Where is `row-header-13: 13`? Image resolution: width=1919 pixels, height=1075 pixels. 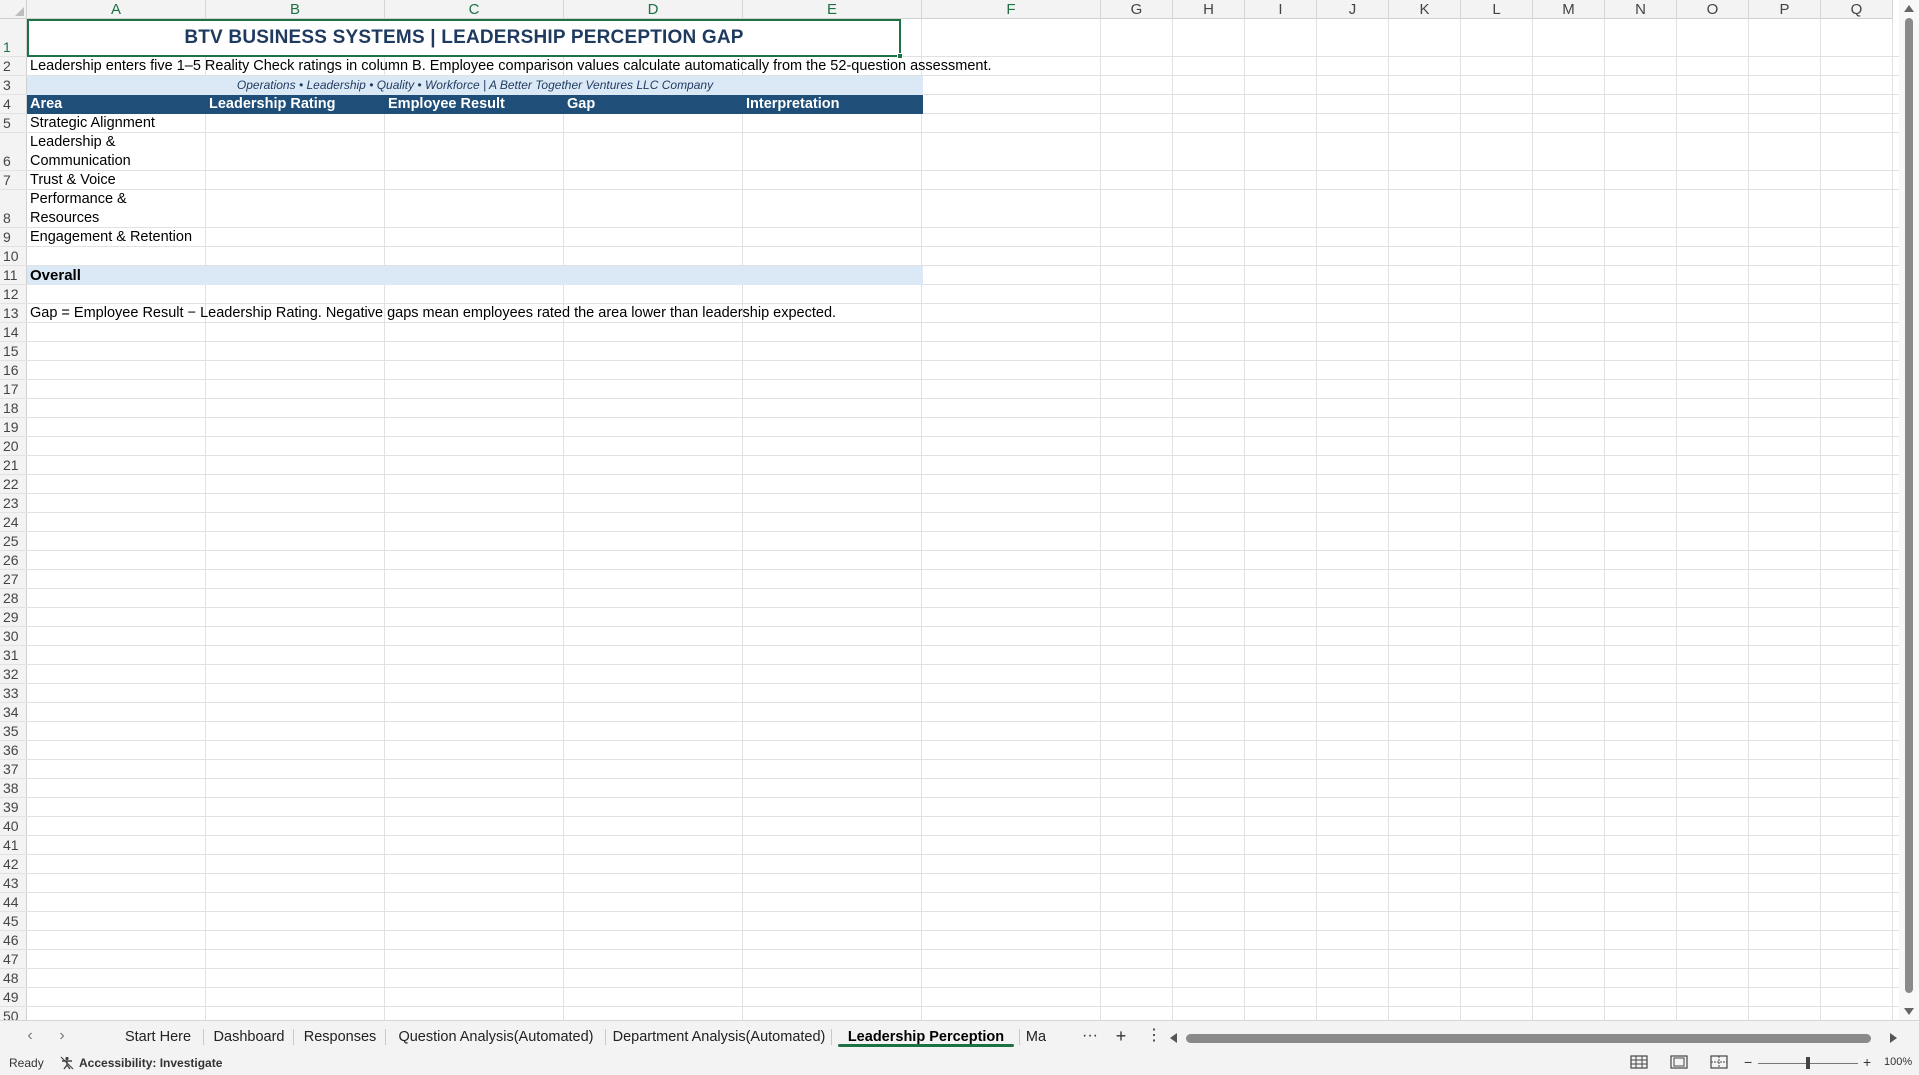 row-header-13: 13 is located at coordinates (13, 313).